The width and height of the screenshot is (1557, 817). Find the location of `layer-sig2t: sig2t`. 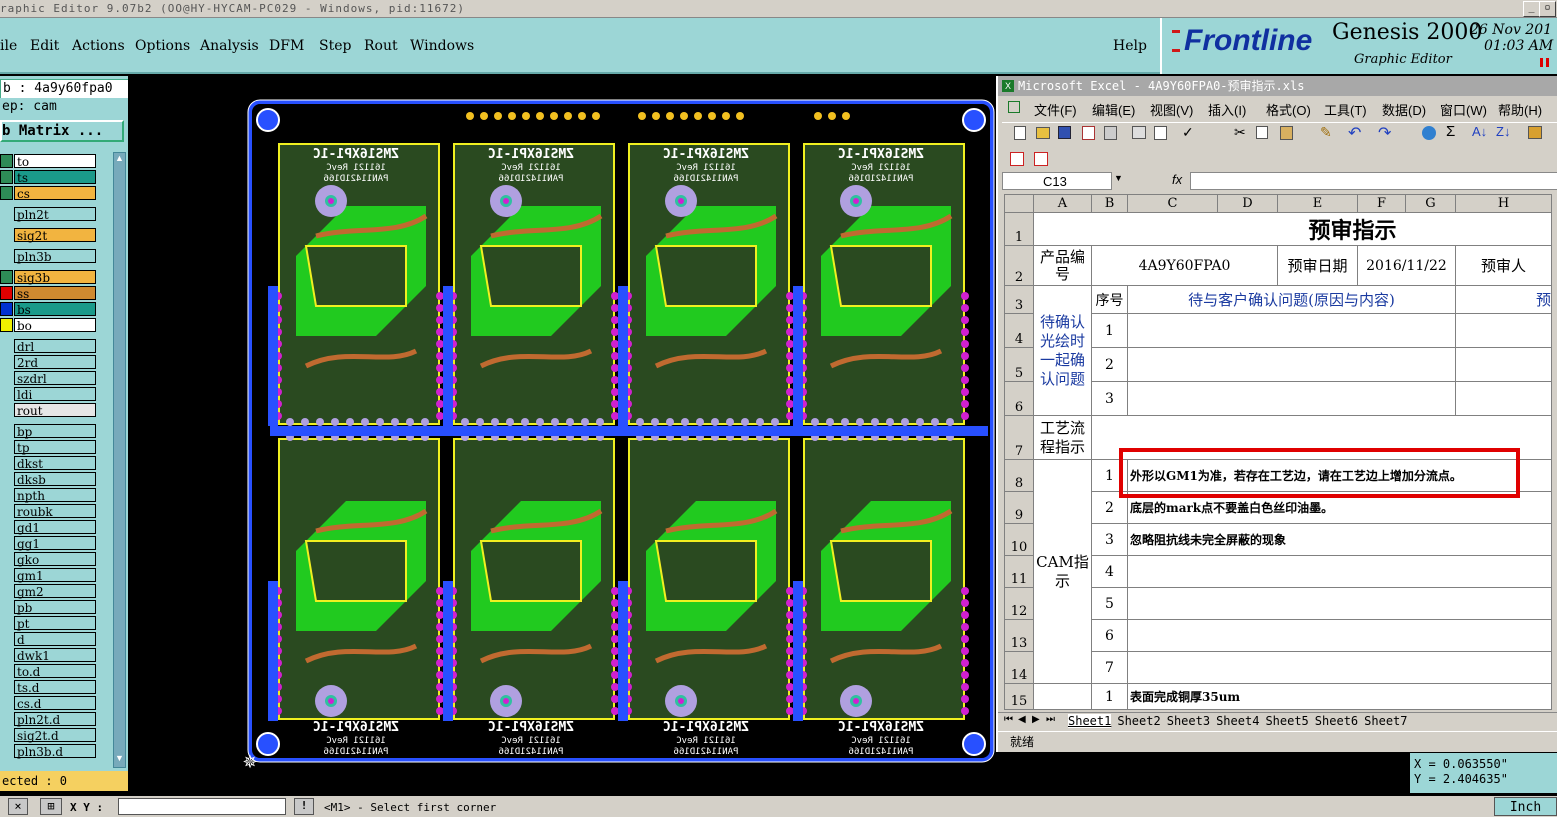

layer-sig2t: sig2t is located at coordinates (55, 235).